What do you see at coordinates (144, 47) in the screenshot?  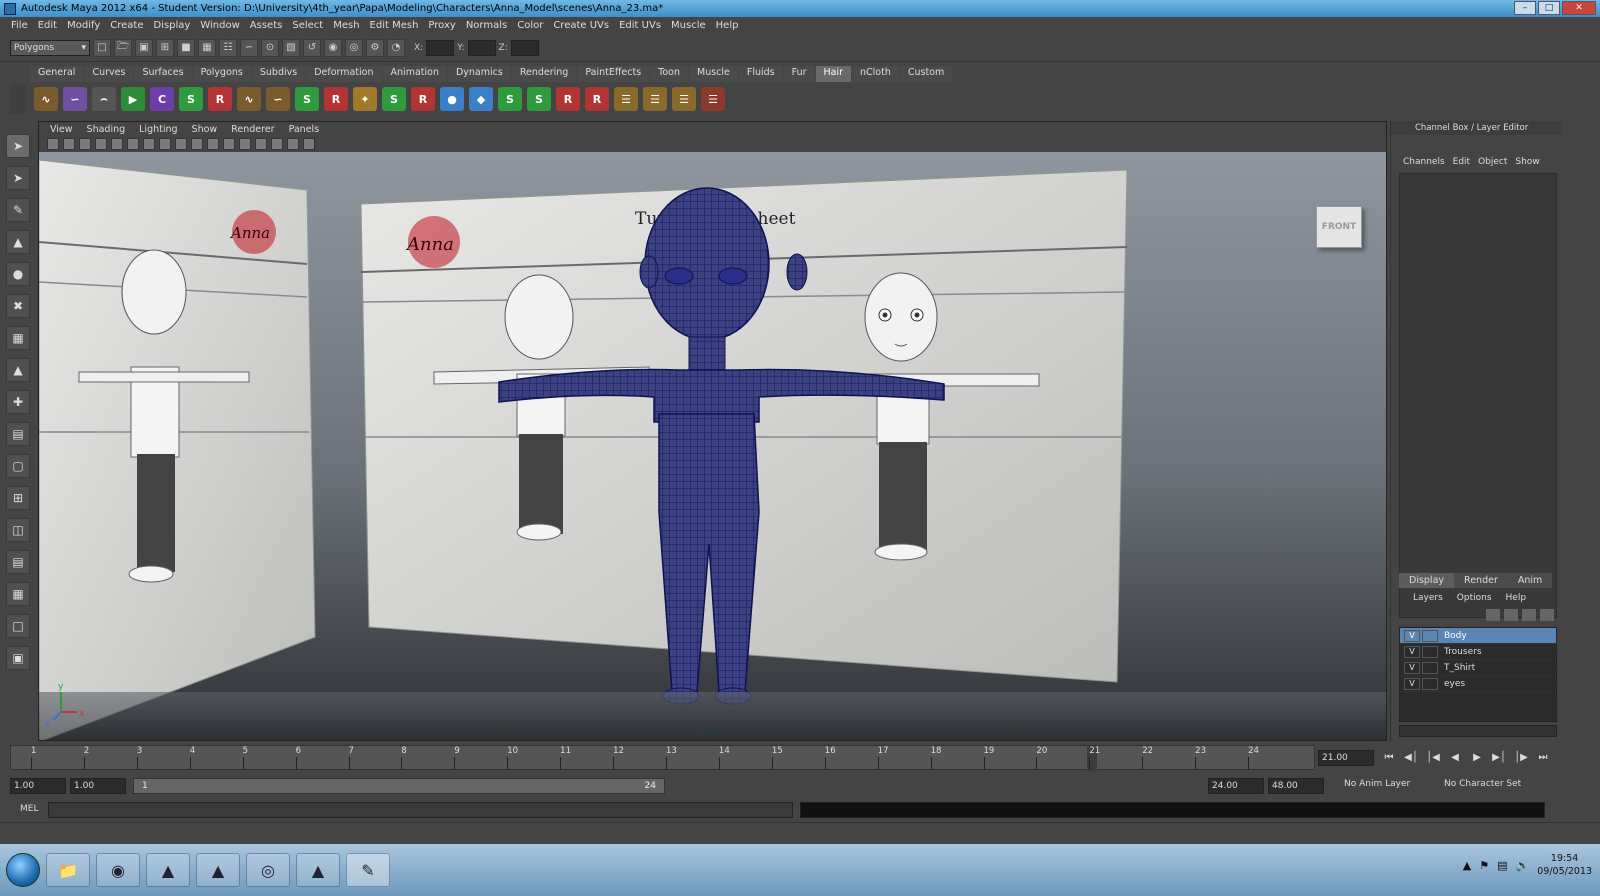 I see `save-scene-icon: ▣` at bounding box center [144, 47].